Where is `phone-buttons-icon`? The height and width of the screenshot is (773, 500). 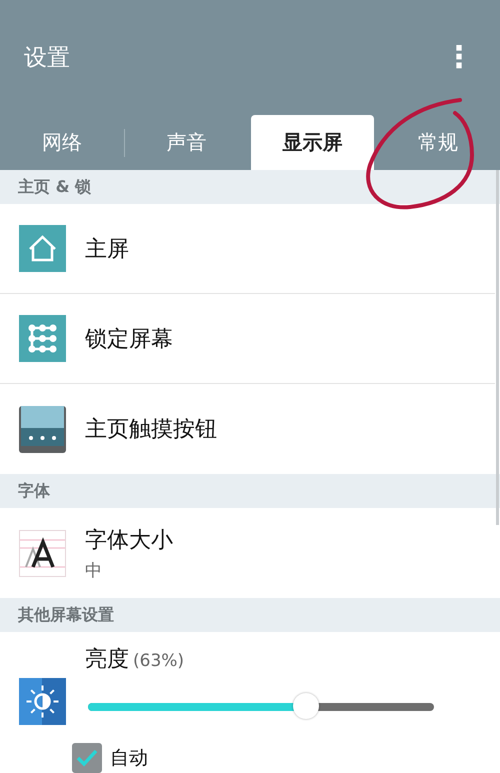
phone-buttons-icon is located at coordinates (42, 429).